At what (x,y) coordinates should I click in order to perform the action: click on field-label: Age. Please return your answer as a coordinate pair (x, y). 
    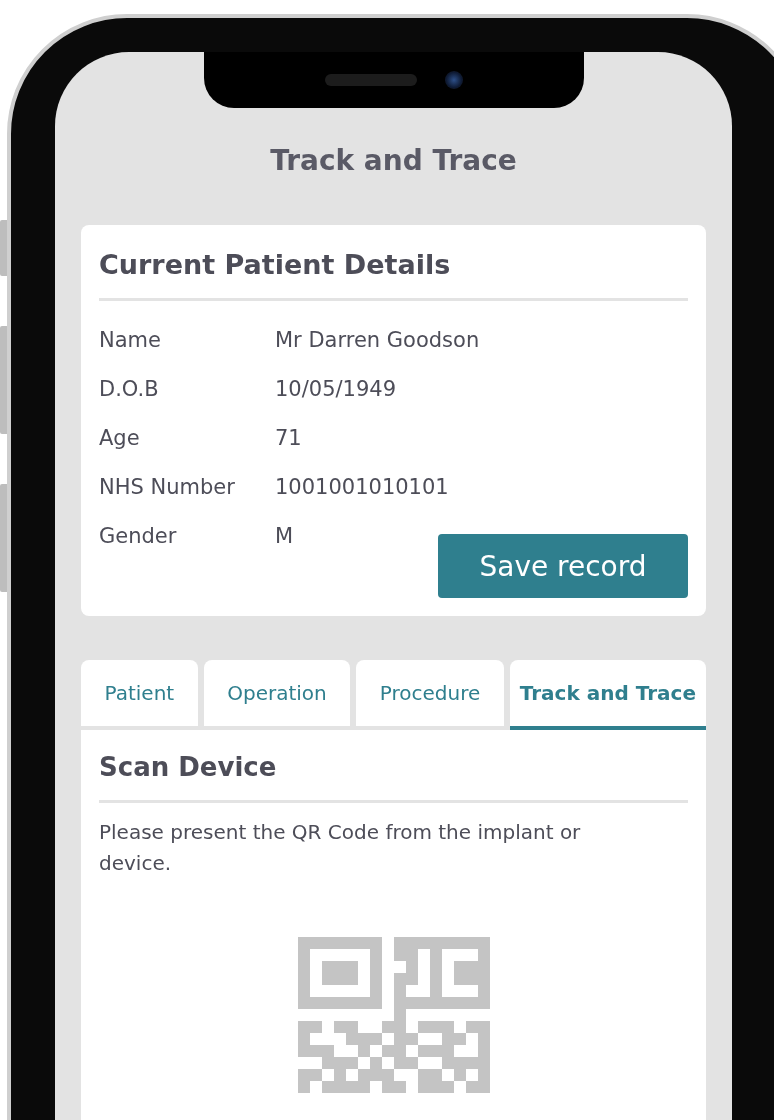
    Looking at the image, I should click on (120, 437).